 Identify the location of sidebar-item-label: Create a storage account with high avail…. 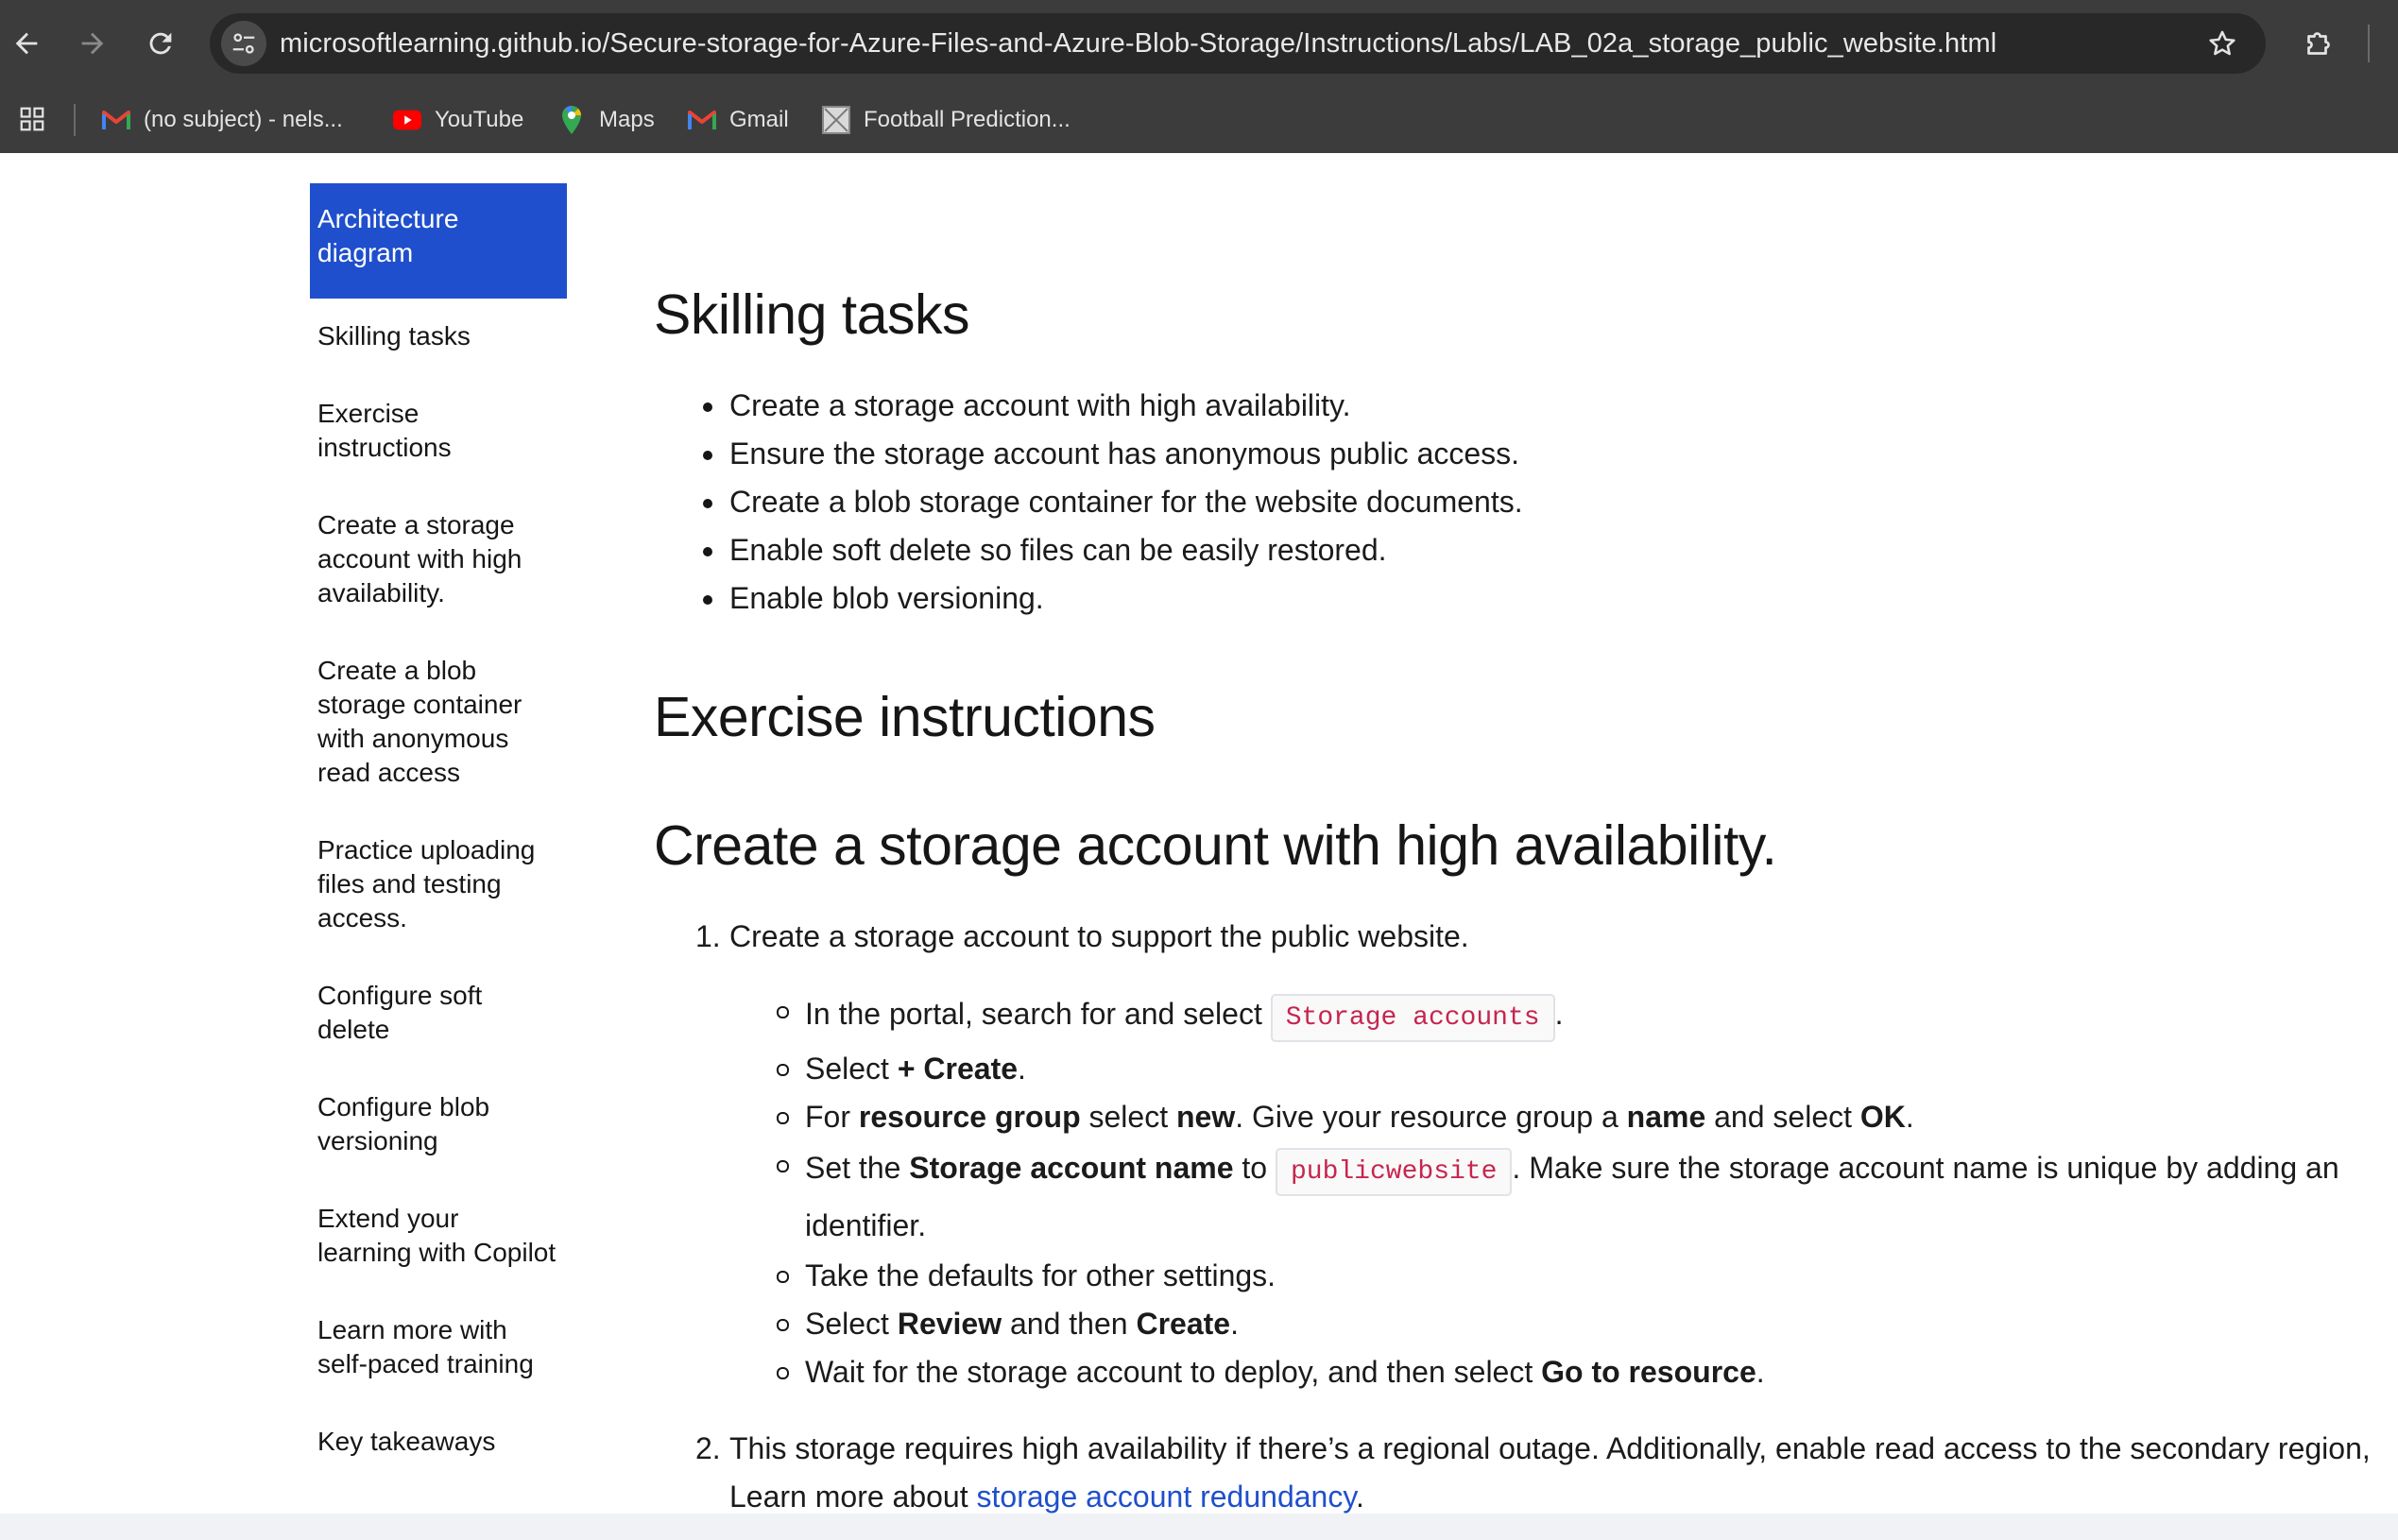
(420, 558).